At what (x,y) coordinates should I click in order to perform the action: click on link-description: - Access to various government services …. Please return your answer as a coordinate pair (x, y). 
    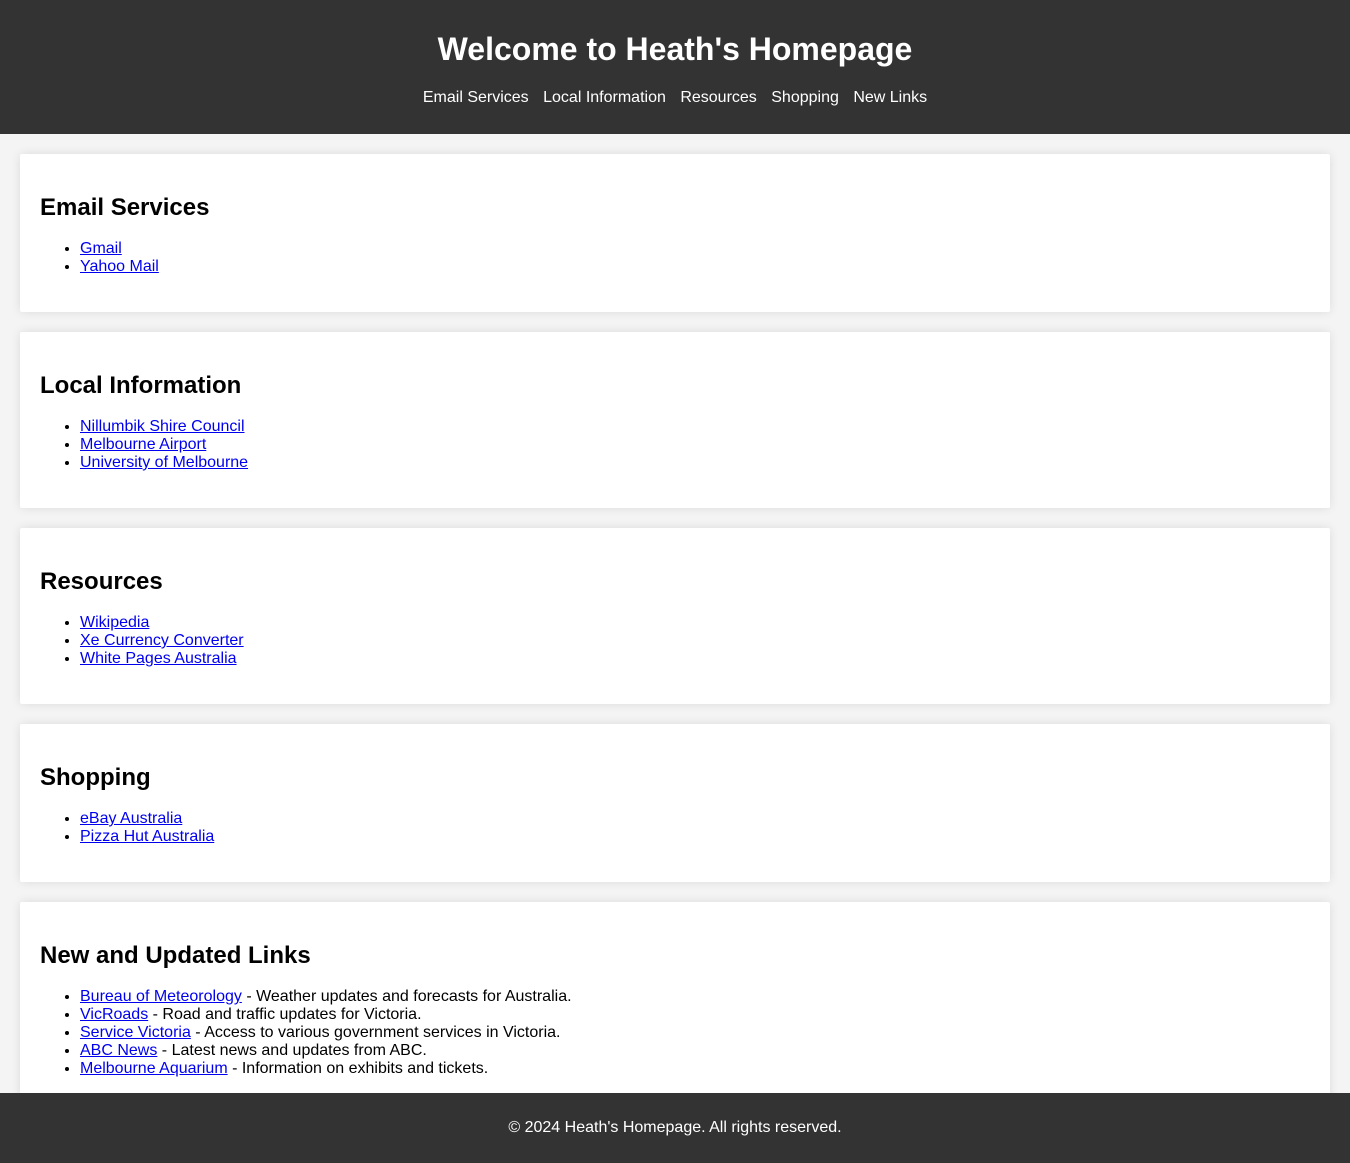
    Looking at the image, I should click on (375, 1032).